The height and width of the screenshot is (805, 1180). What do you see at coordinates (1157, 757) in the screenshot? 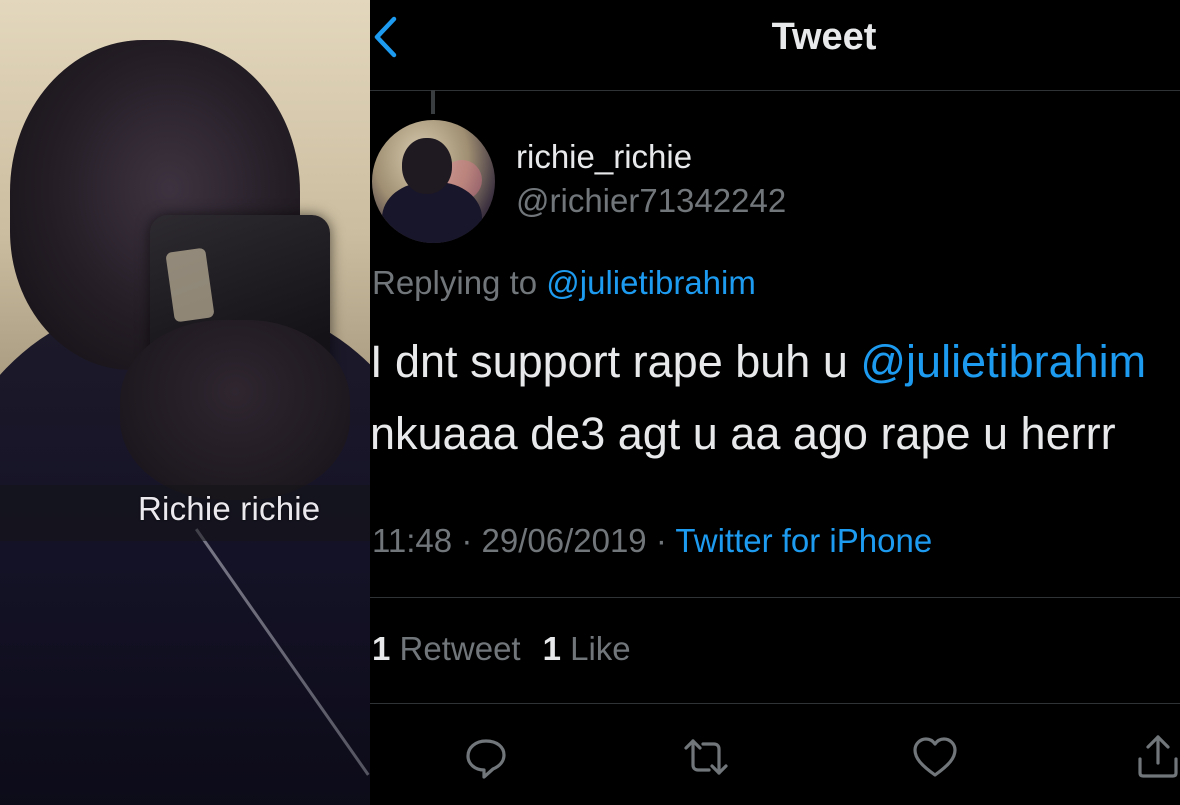
I see `share-icon` at bounding box center [1157, 757].